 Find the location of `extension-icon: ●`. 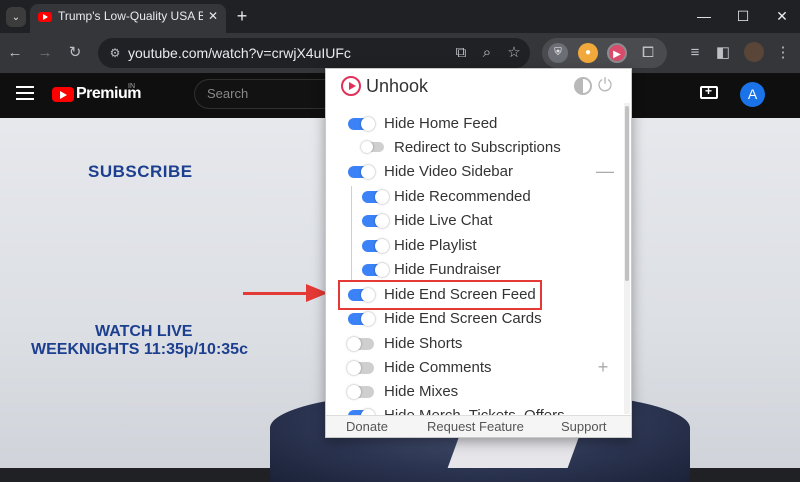

extension-icon: ● is located at coordinates (588, 53).